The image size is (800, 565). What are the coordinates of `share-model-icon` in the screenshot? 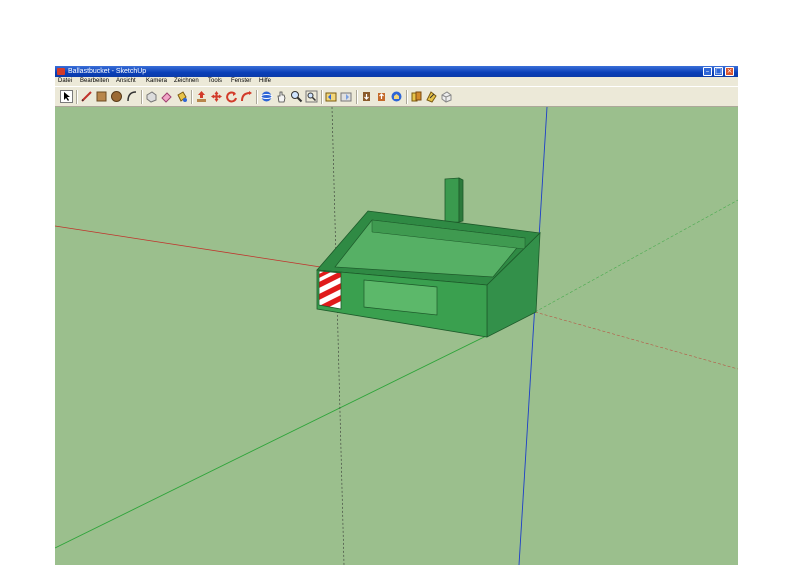 It's located at (381, 96).